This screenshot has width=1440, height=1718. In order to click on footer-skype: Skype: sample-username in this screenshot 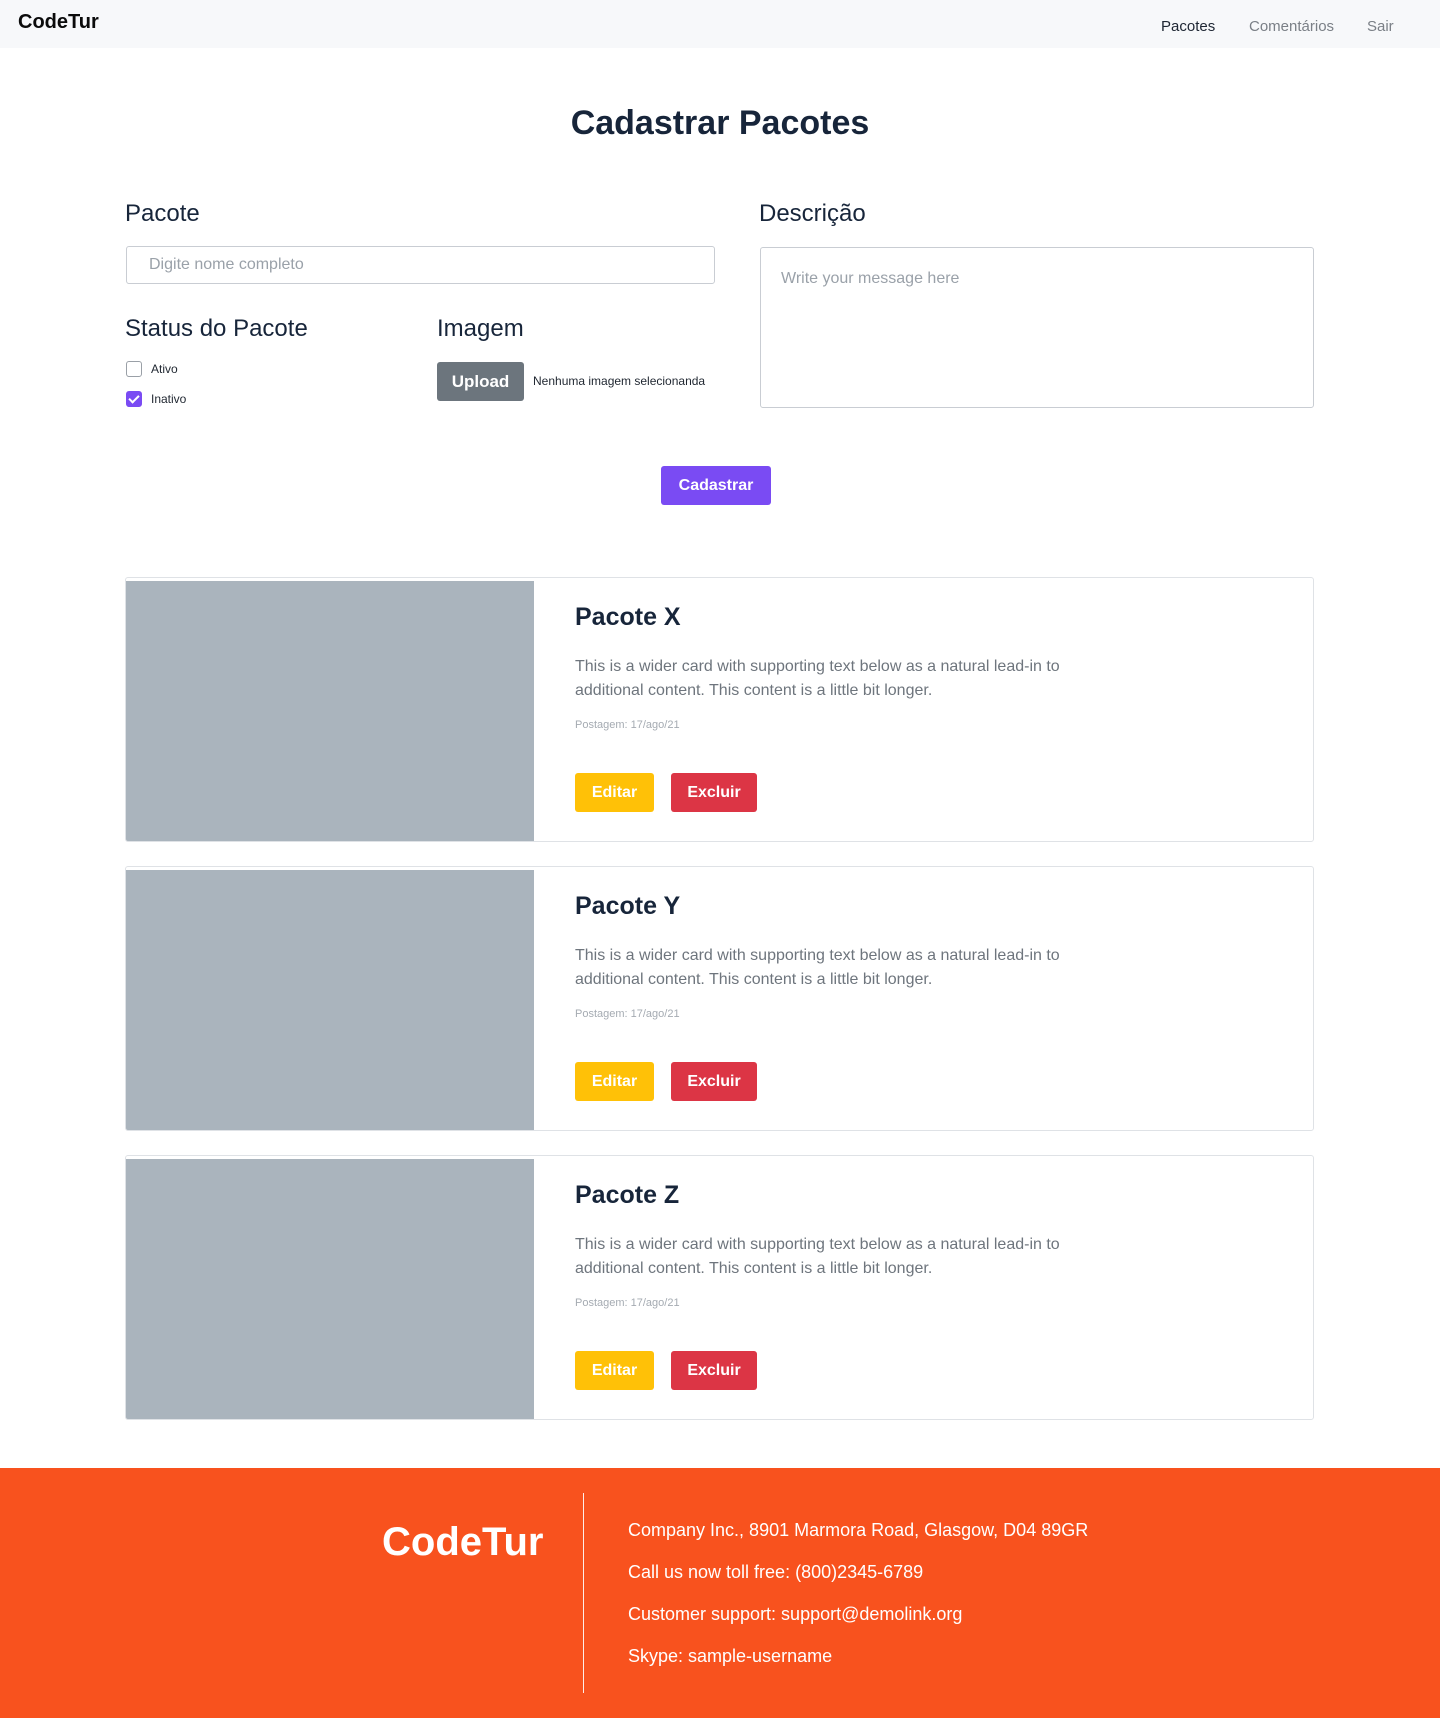, I will do `click(730, 1656)`.